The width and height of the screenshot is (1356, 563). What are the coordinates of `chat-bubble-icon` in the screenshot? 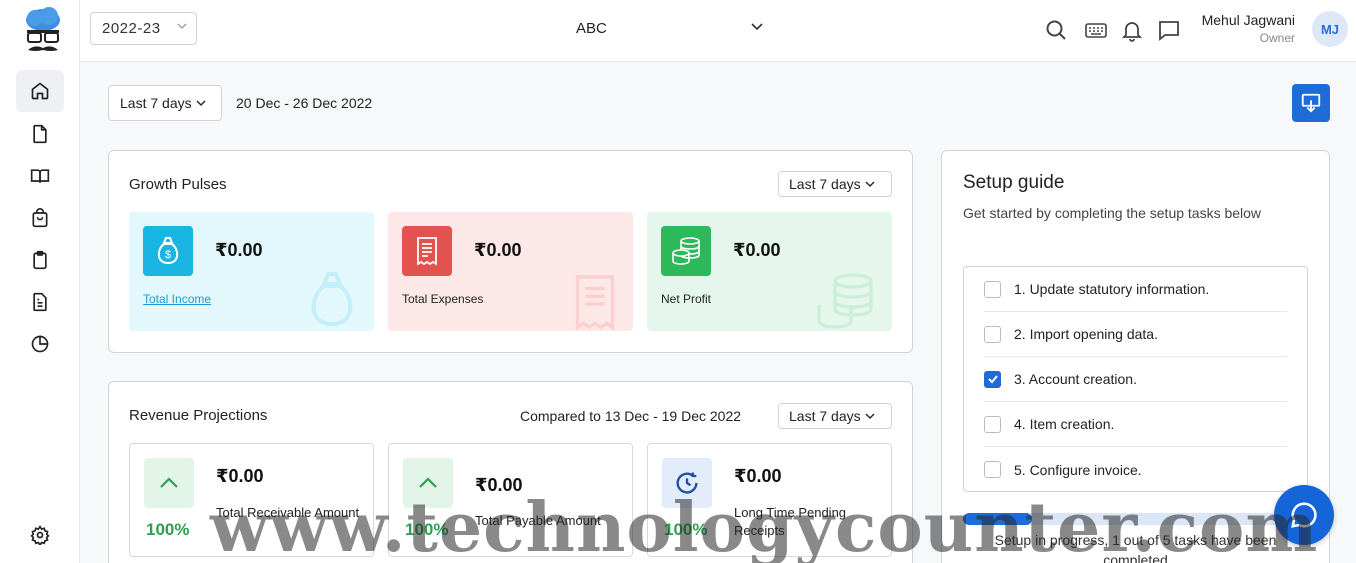 It's located at (1304, 515).